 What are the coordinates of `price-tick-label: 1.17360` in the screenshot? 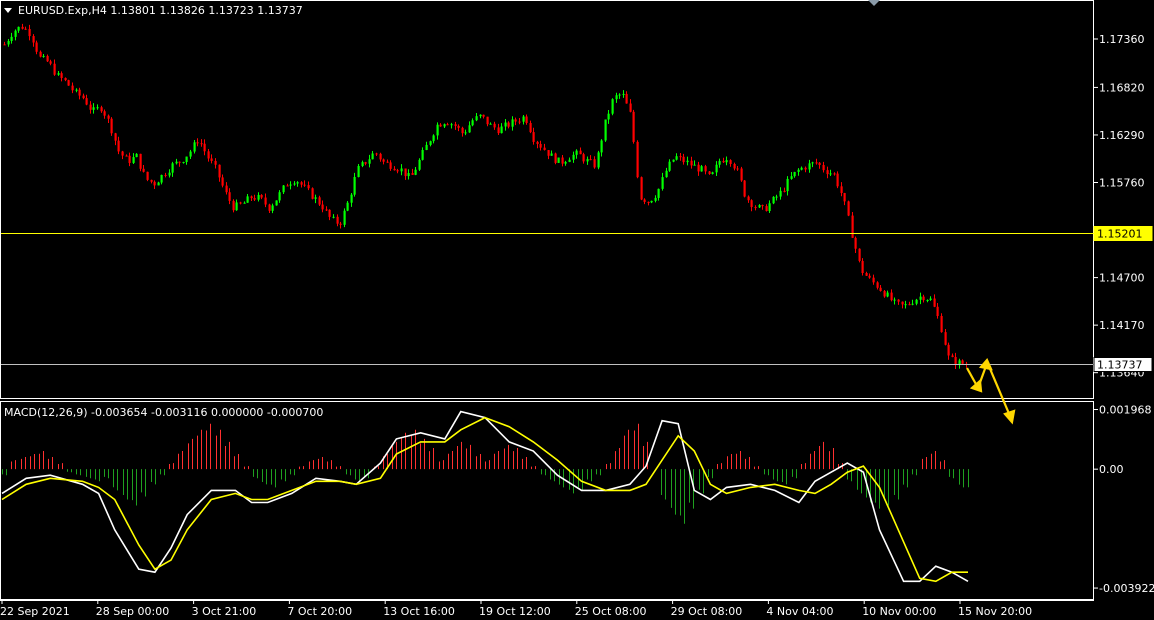 It's located at (1122, 39).